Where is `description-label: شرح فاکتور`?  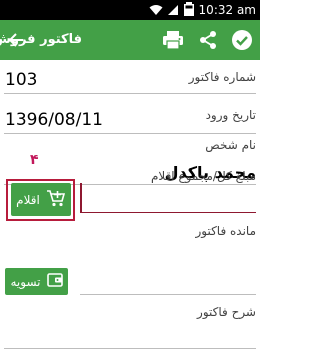
description-label: شرح فاکتور is located at coordinates (226, 312).